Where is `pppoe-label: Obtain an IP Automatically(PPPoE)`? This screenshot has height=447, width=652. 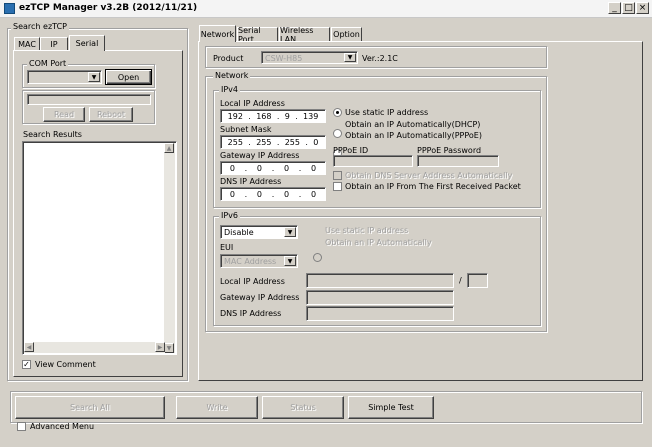
pppoe-label: Obtain an IP Automatically(PPPoE) is located at coordinates (413, 135).